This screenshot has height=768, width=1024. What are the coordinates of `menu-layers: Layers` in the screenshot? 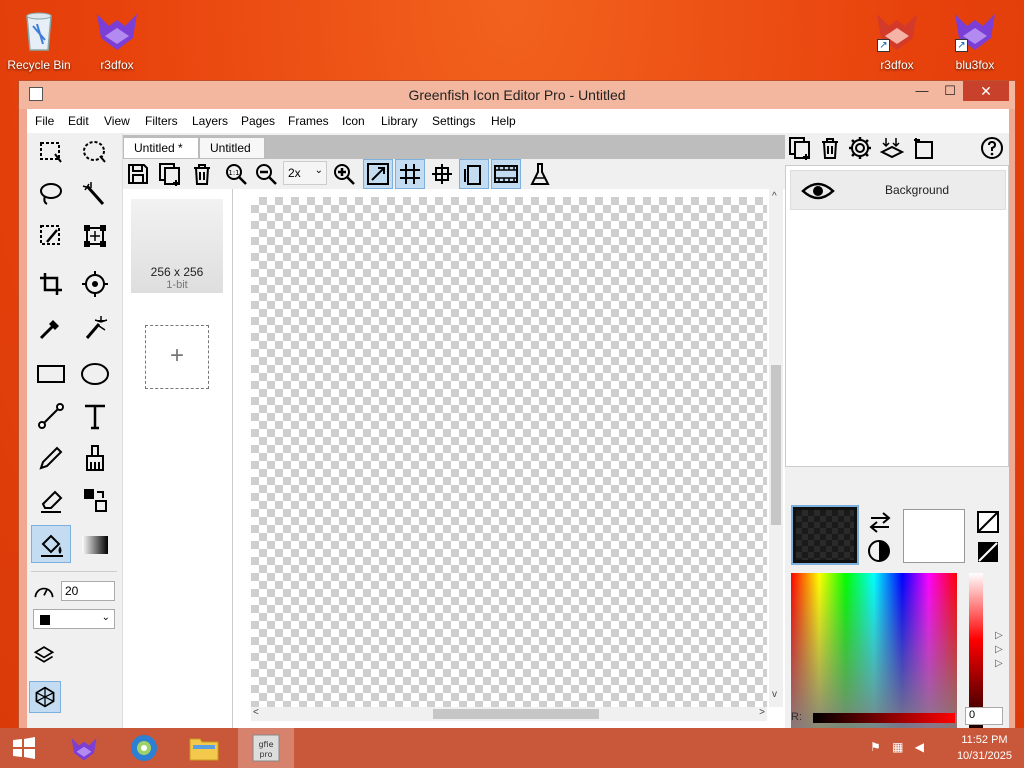 It's located at (210, 121).